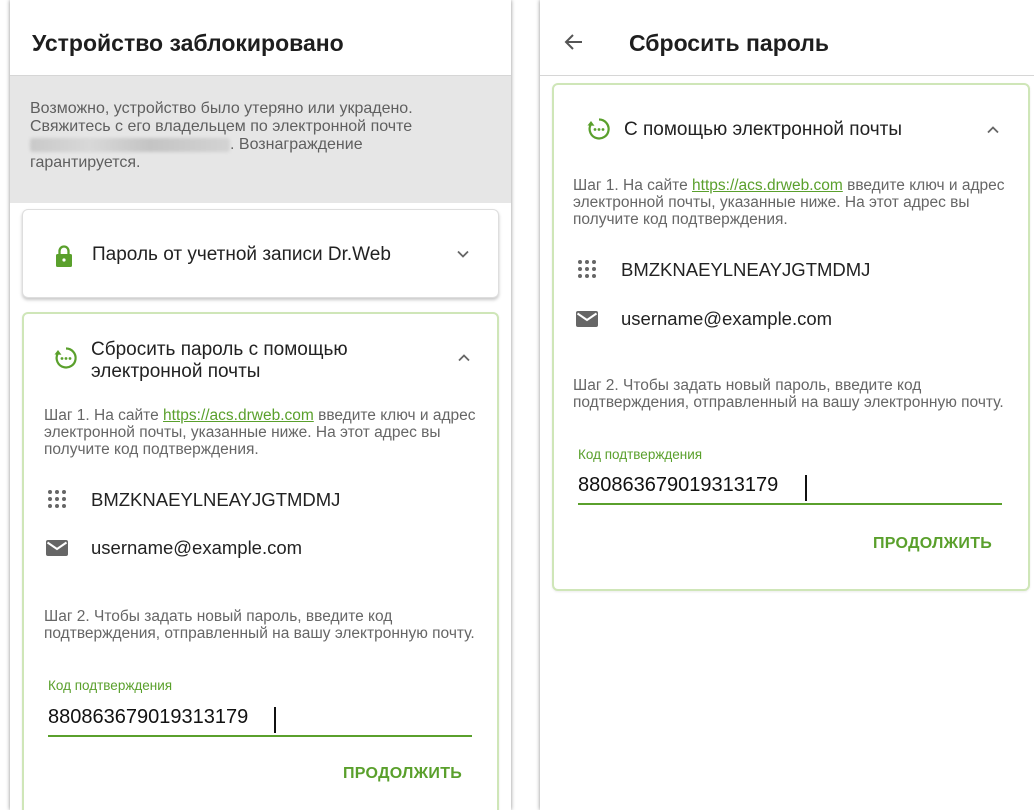 Image resolution: width=1034 pixels, height=810 pixels. I want to click on page-title: Сбросить пароль, so click(729, 43).